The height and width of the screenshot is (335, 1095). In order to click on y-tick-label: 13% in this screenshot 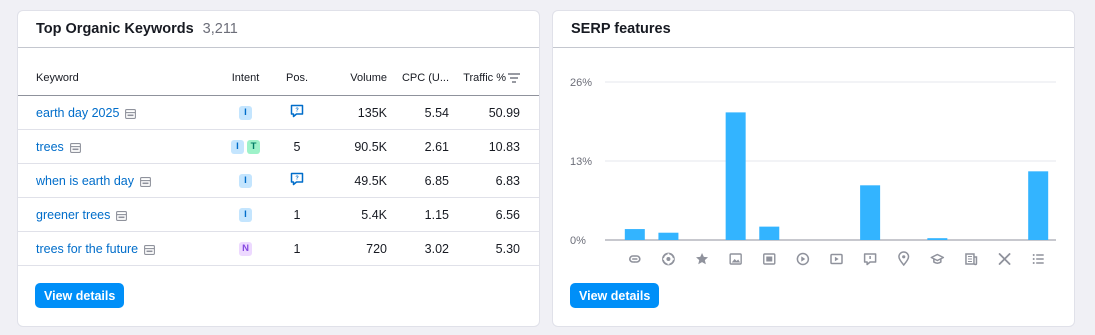, I will do `click(581, 162)`.